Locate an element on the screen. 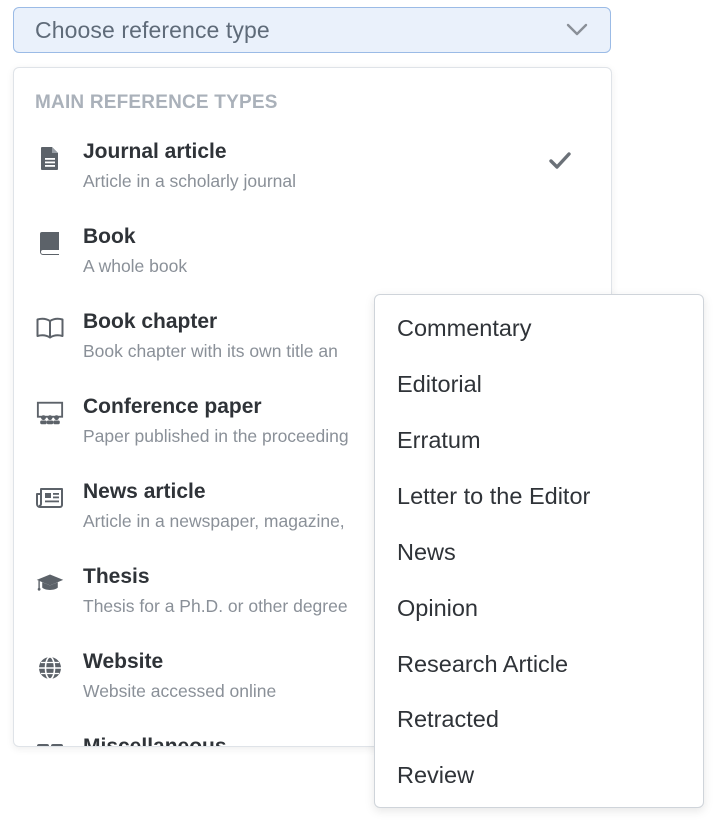 This screenshot has height=830, width=725. subtype-item-opinion: Opinion is located at coordinates (437, 608).